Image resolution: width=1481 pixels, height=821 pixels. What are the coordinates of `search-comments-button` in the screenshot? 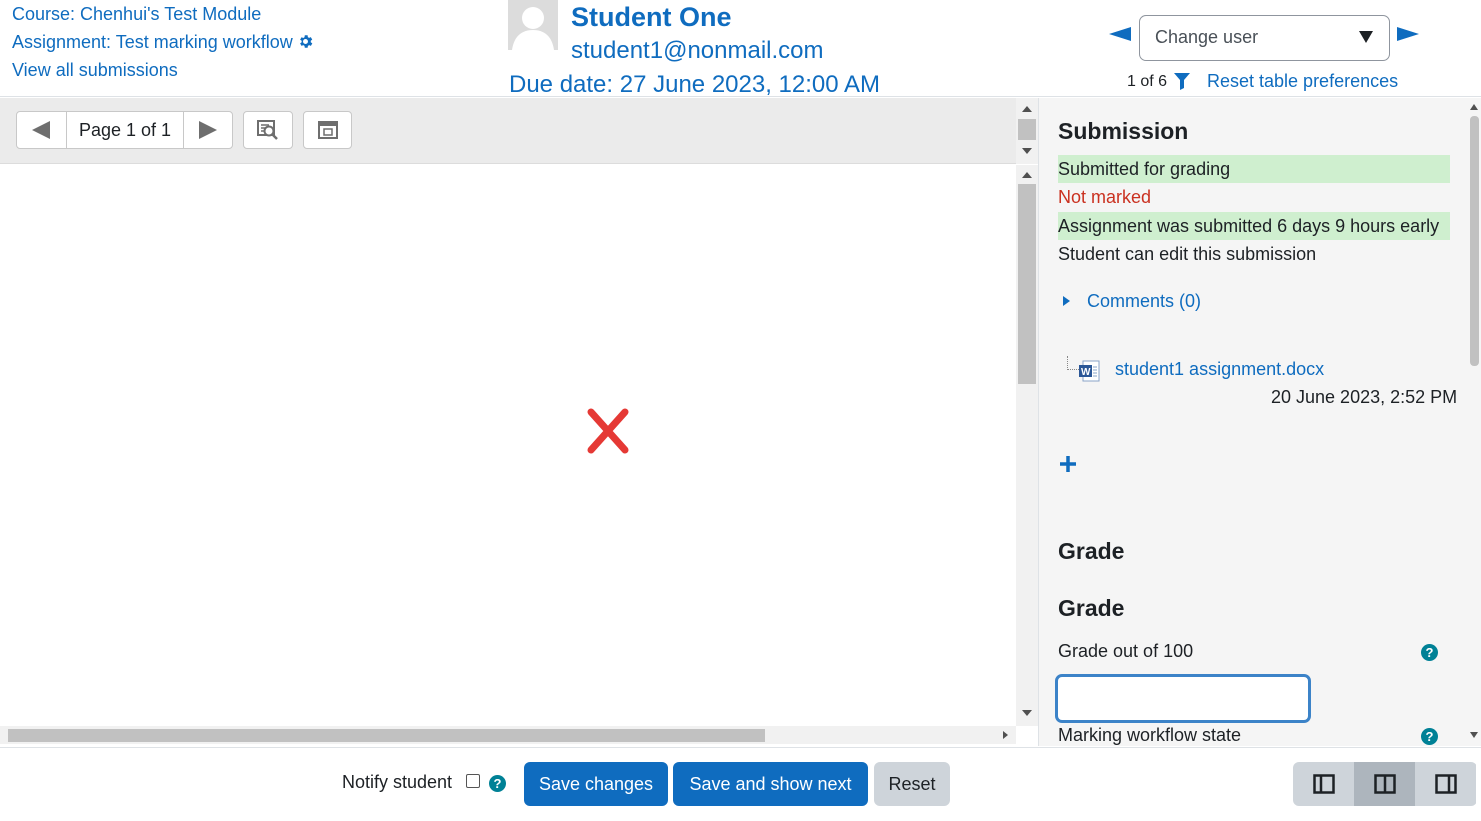 It's located at (268, 130).